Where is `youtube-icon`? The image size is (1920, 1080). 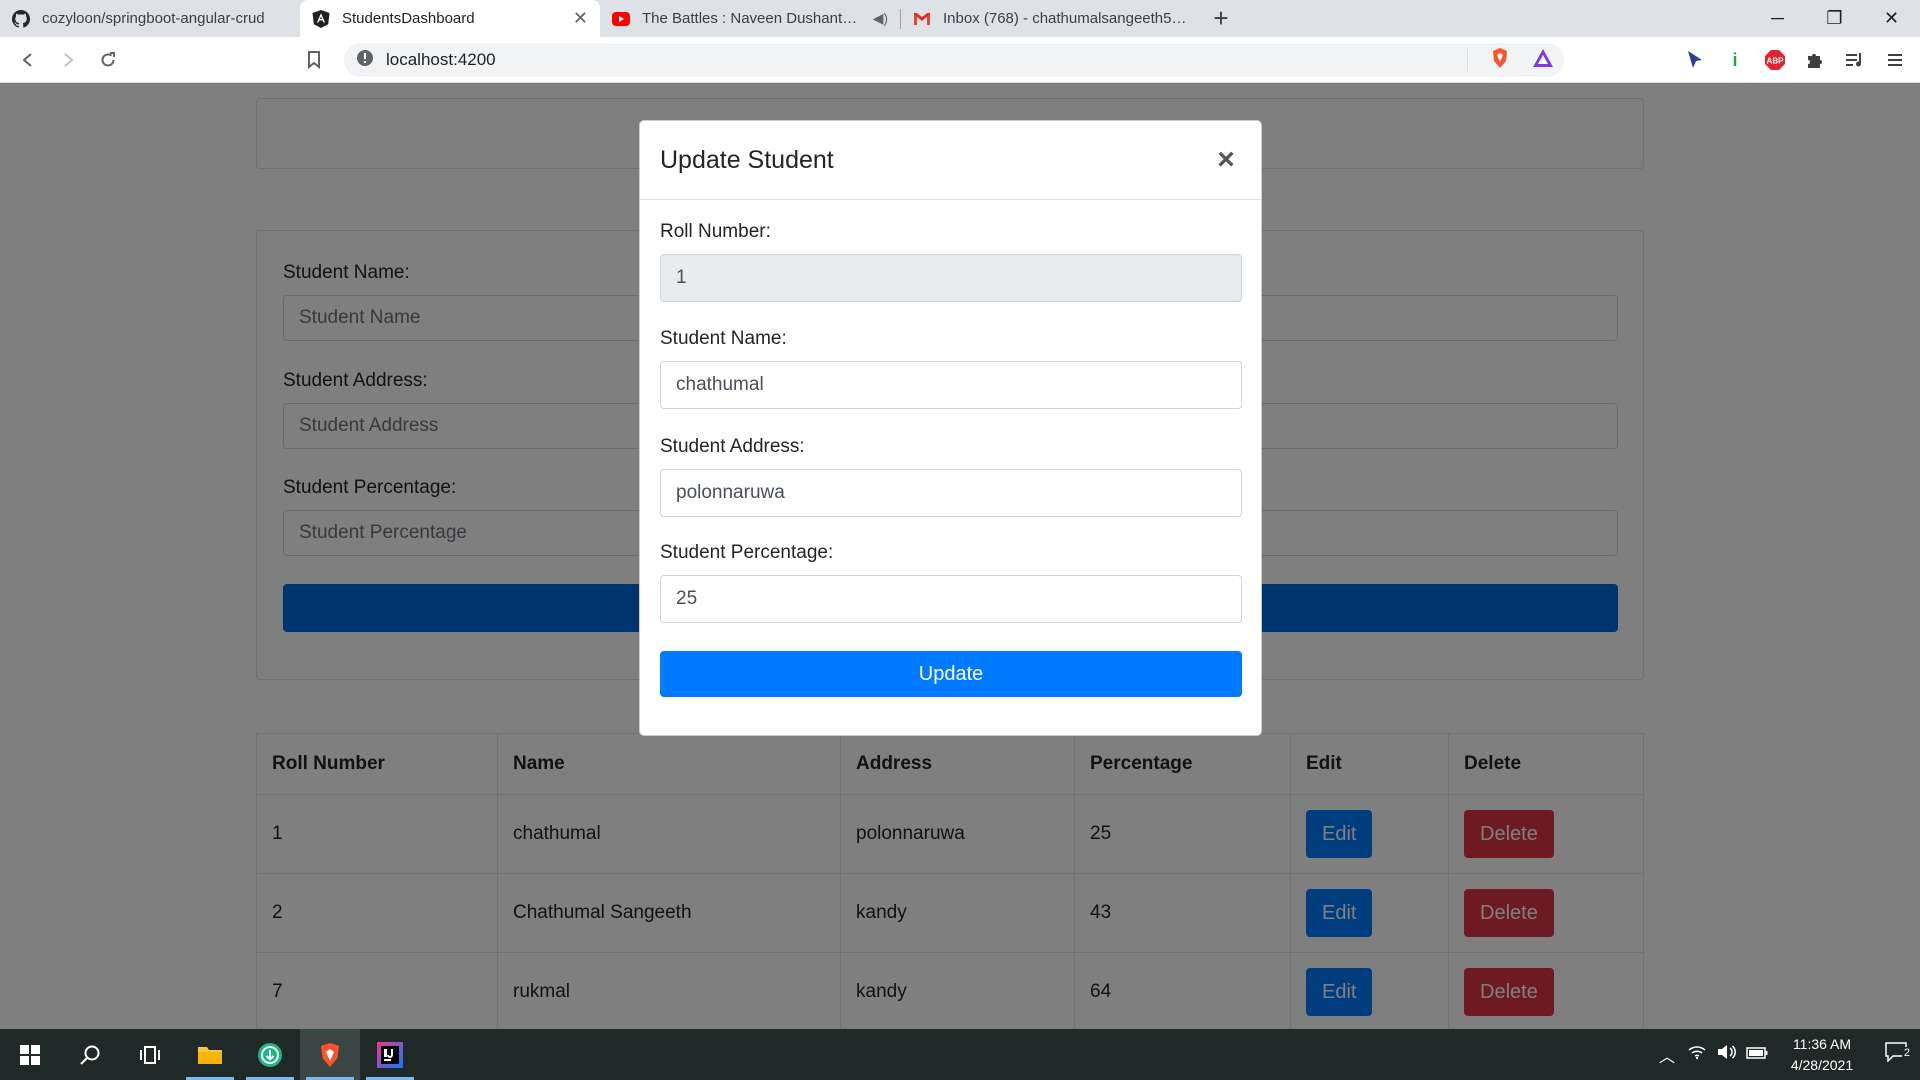 youtube-icon is located at coordinates (621, 19).